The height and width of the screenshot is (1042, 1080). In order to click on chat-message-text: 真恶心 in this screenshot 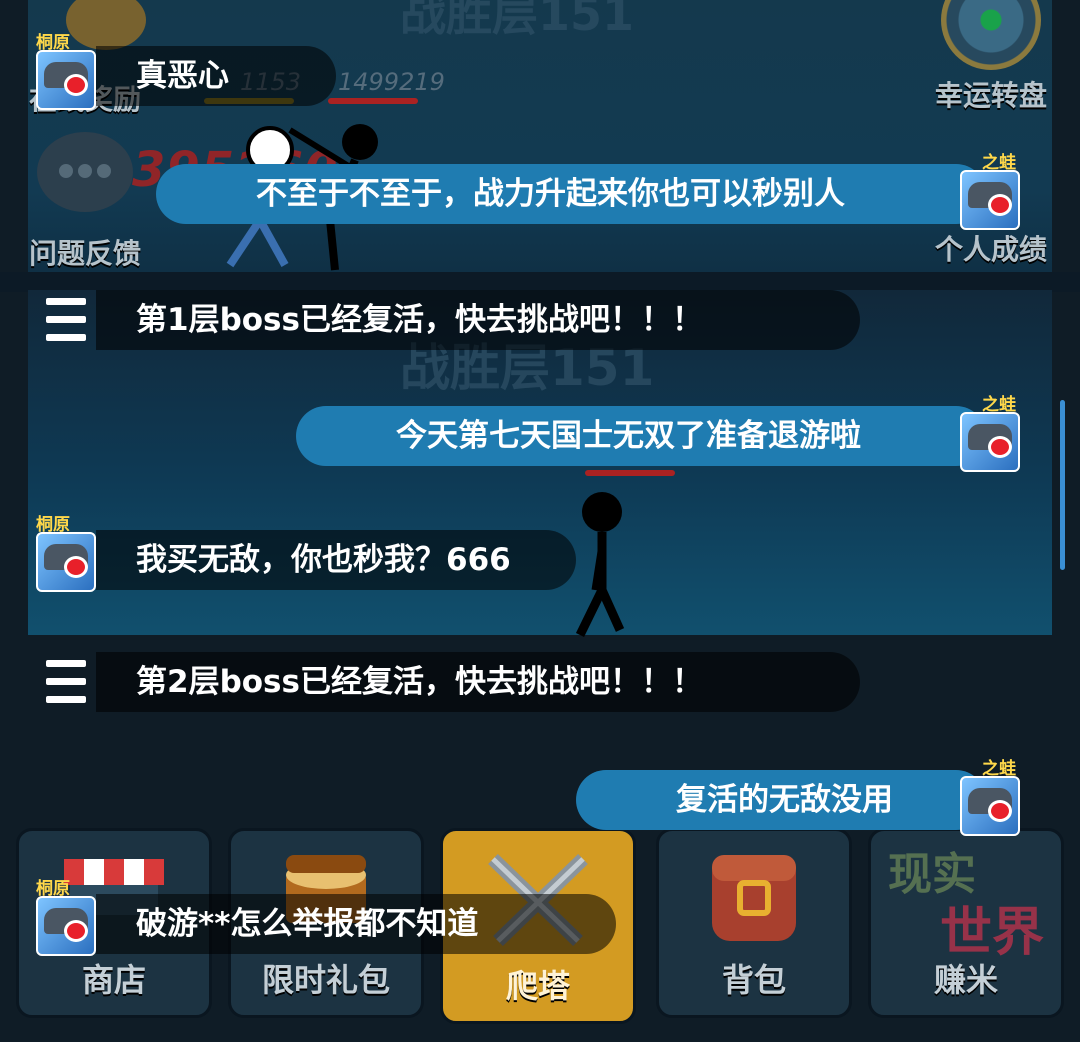, I will do `click(182, 76)`.